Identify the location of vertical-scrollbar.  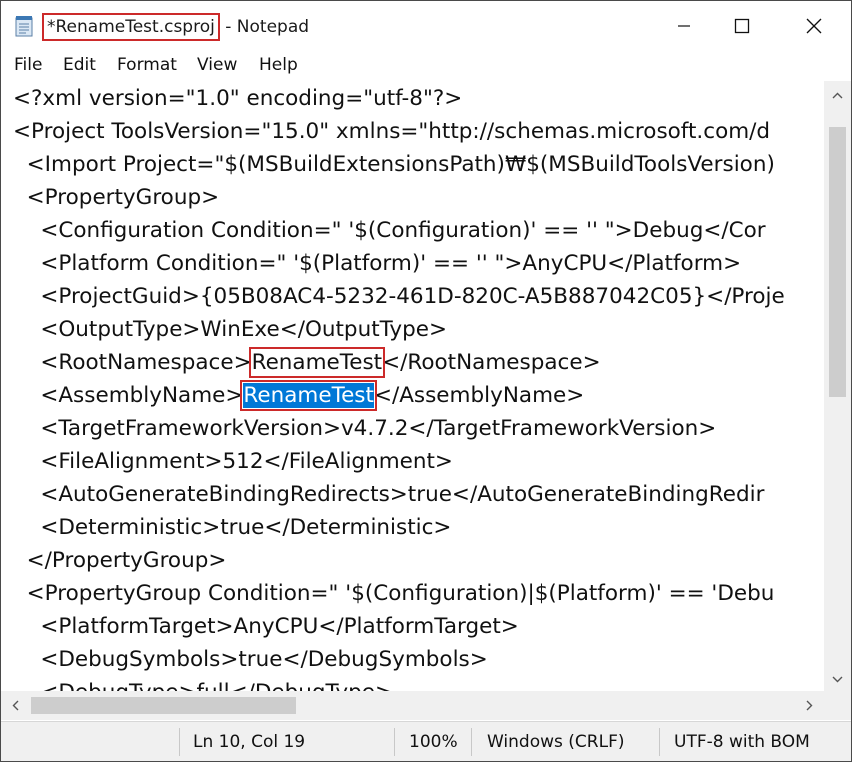
(837, 386).